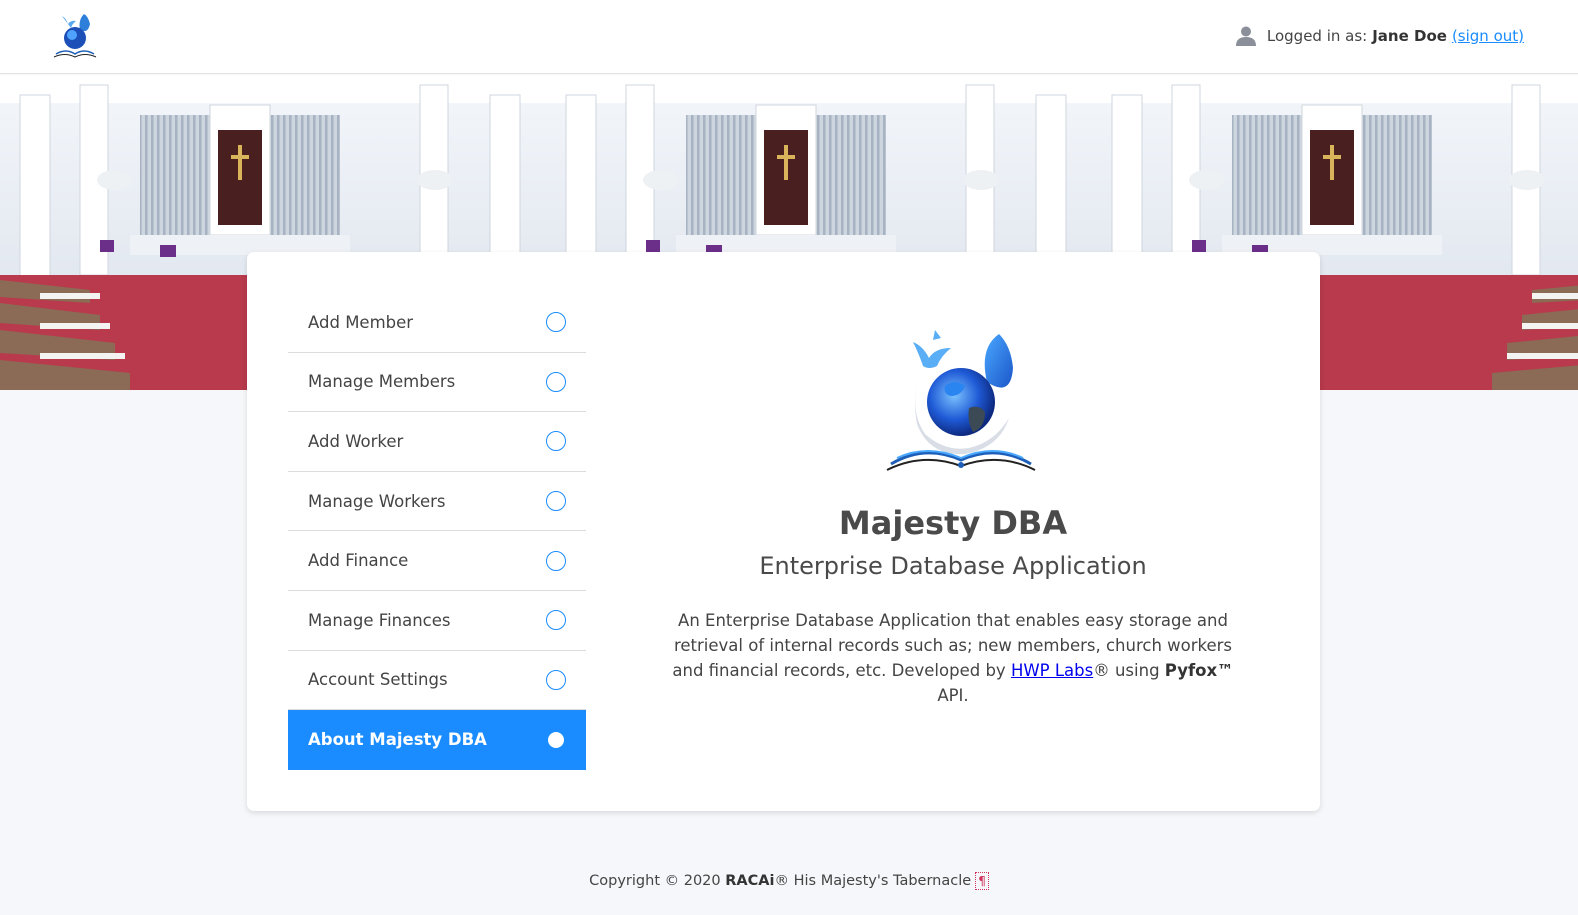 Image resolution: width=1578 pixels, height=915 pixels. Describe the element at coordinates (953, 523) in the screenshot. I see `about-title: Majesty DBA` at that location.